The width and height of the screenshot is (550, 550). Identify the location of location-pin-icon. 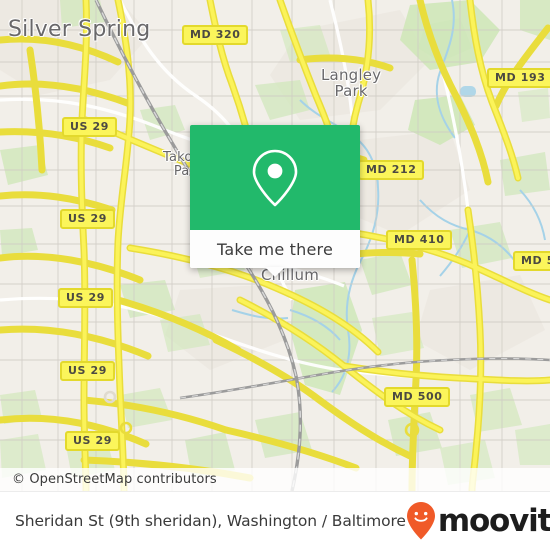
(275, 177).